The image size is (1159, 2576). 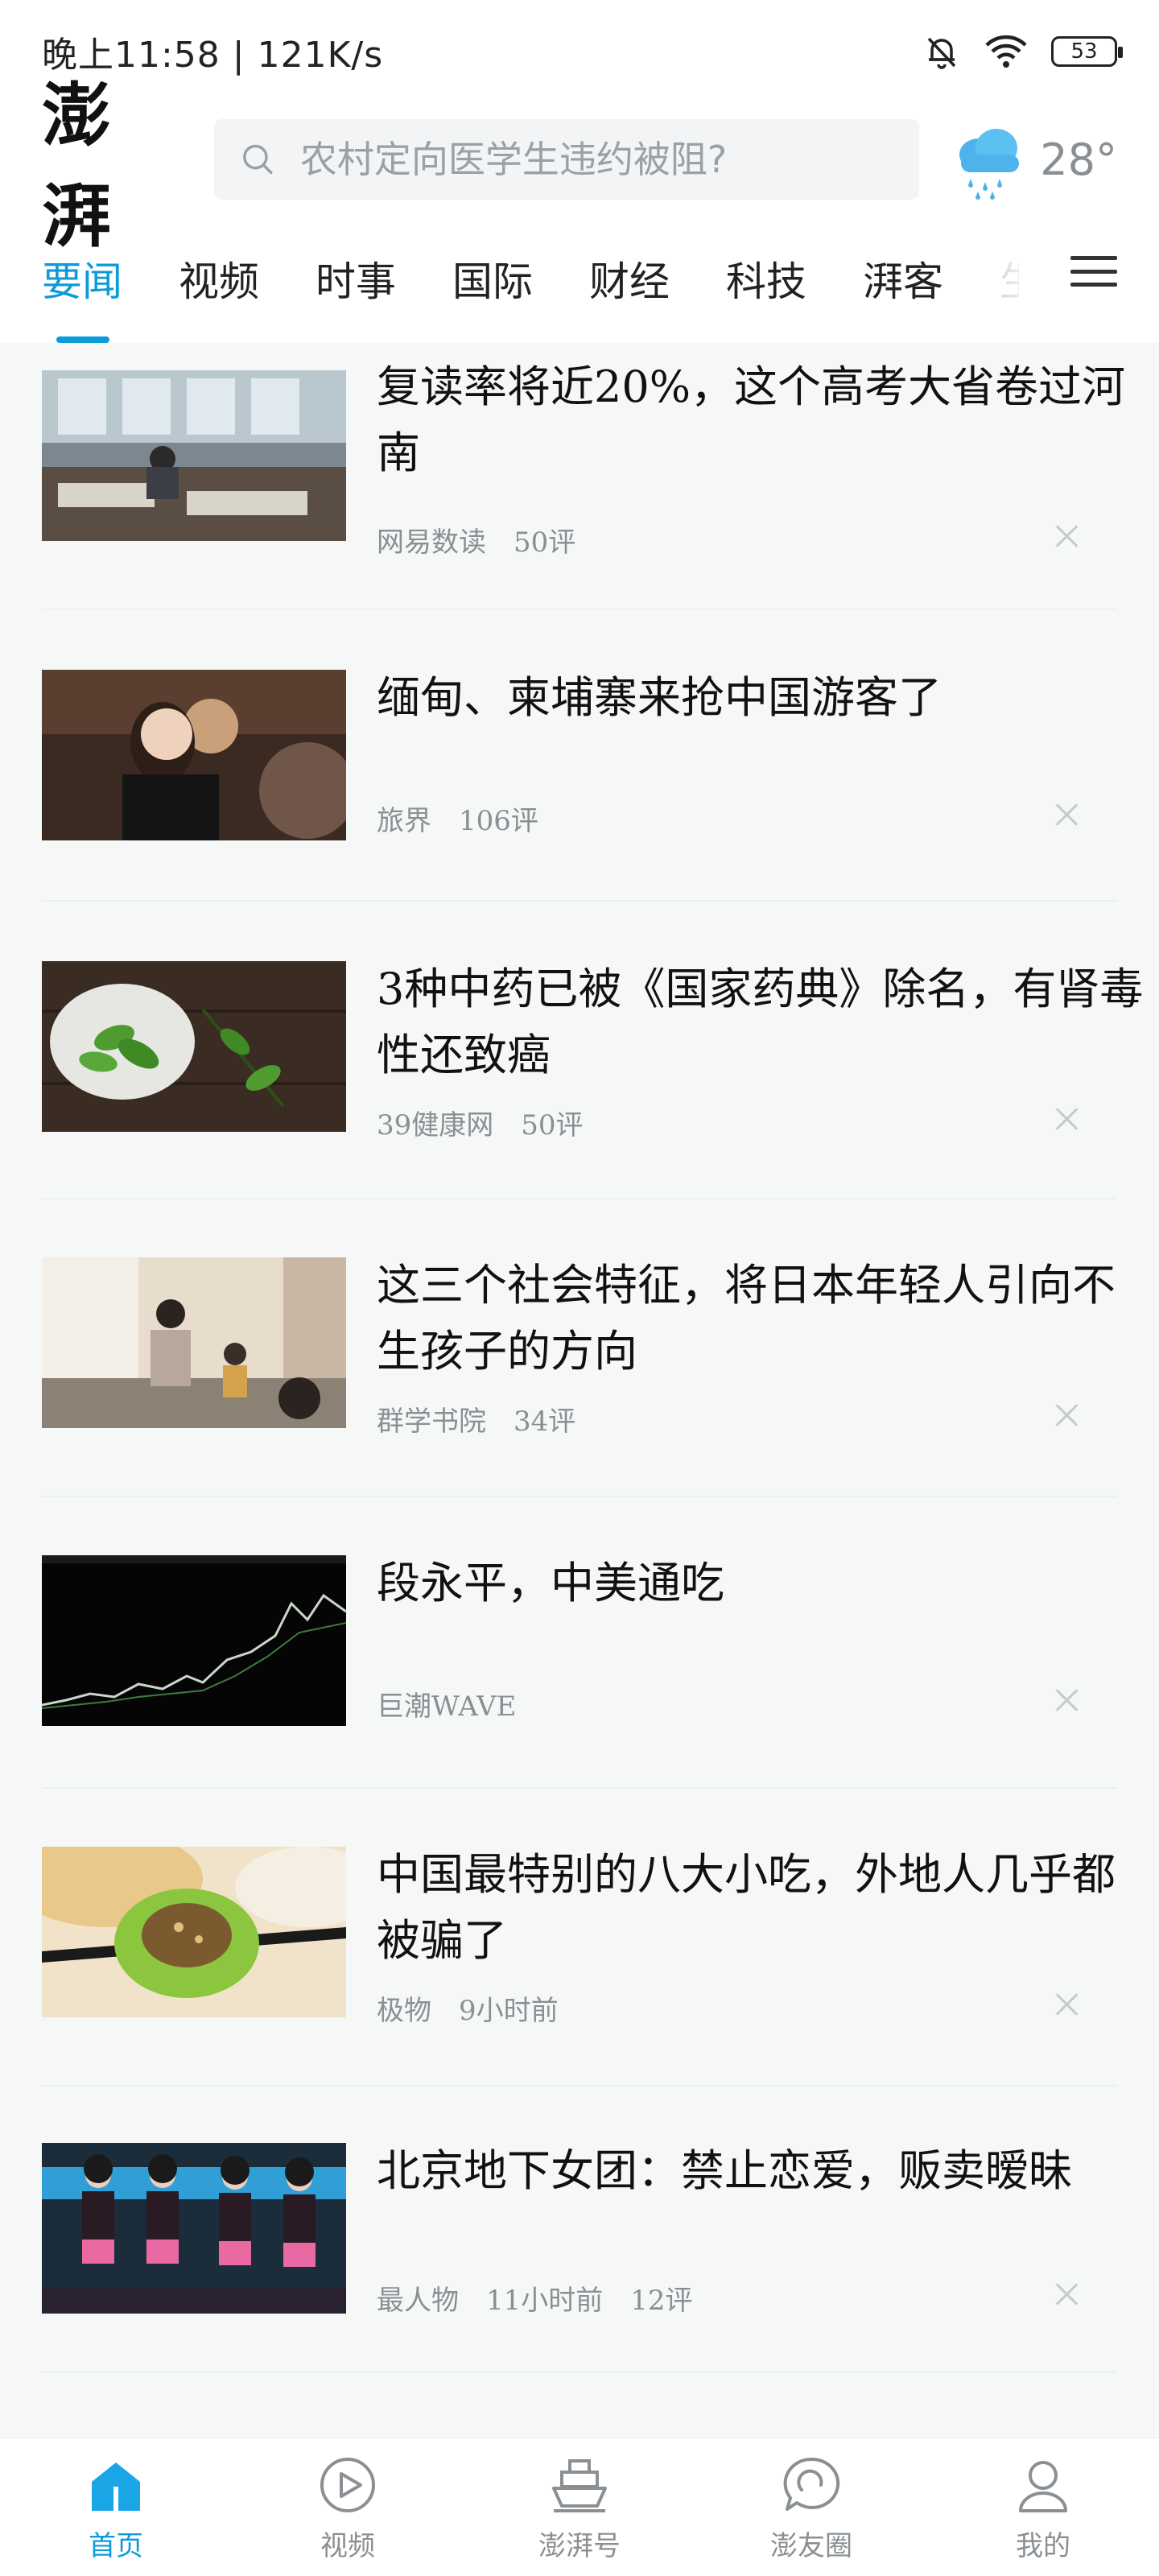 What do you see at coordinates (763, 2171) in the screenshot?
I see `news-title: 北京地下女团：禁止恋爱，贩卖暧昧` at bounding box center [763, 2171].